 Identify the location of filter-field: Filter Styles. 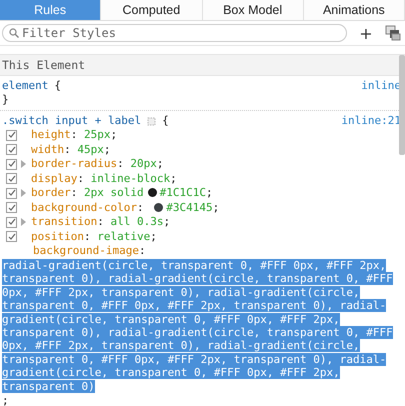
(174, 33).